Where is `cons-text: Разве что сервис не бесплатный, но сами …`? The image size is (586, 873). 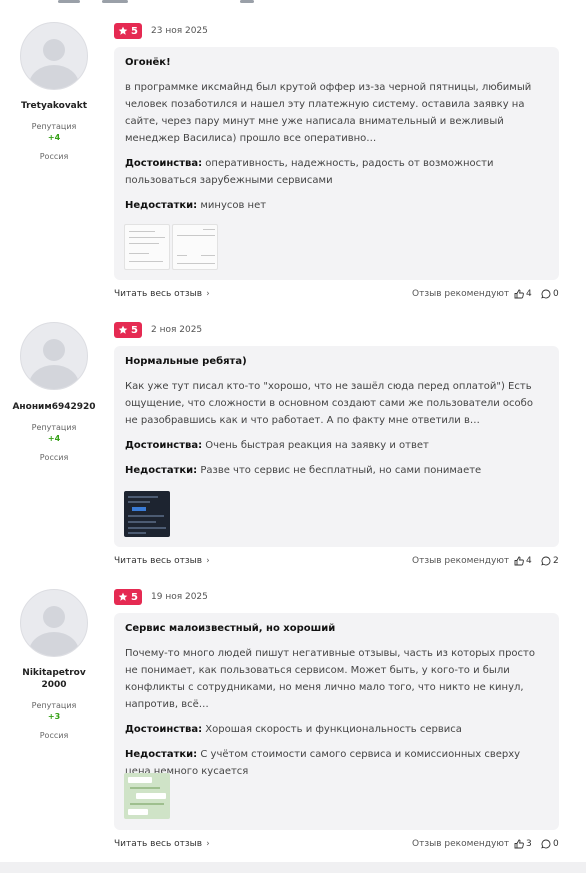
cons-text: Разве что сервис не бесплатный, но сами … is located at coordinates (341, 470).